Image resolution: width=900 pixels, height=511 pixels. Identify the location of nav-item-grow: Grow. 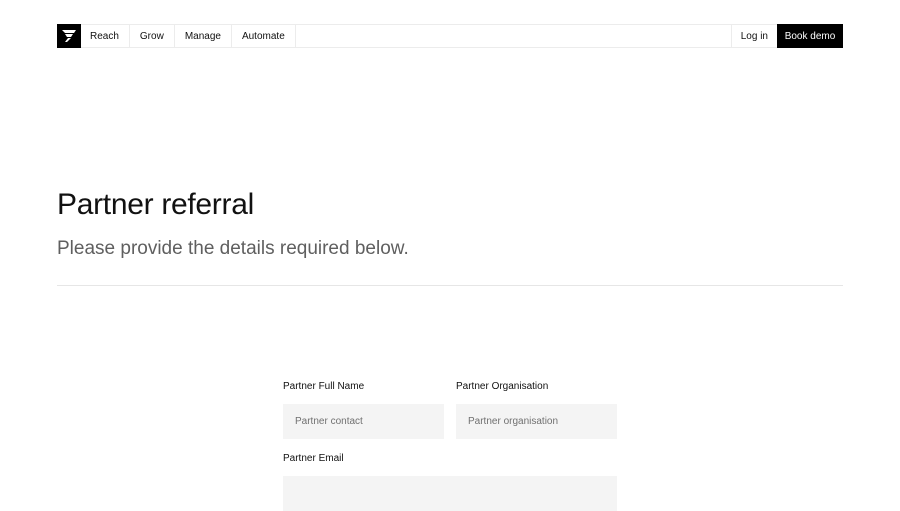
(152, 36).